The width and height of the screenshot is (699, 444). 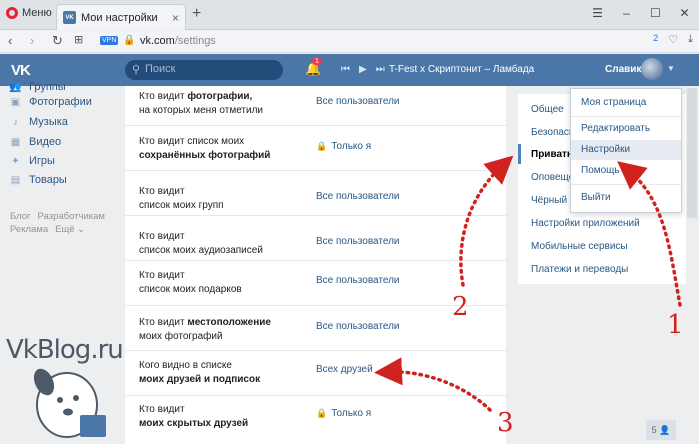 I want to click on annotation-number-3: 3, so click(x=505, y=423).